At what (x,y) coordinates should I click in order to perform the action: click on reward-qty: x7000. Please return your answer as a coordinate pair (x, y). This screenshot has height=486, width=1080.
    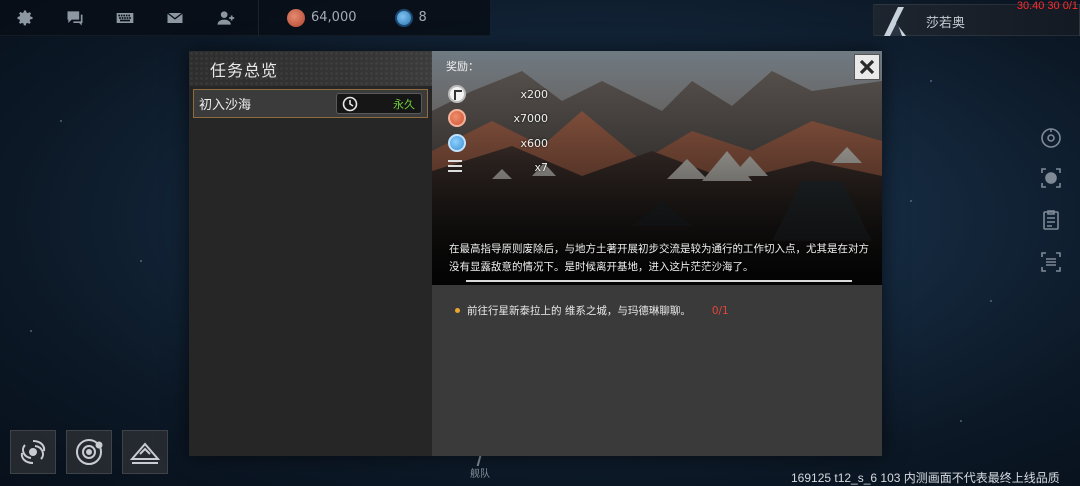
    Looking at the image, I should click on (530, 118).